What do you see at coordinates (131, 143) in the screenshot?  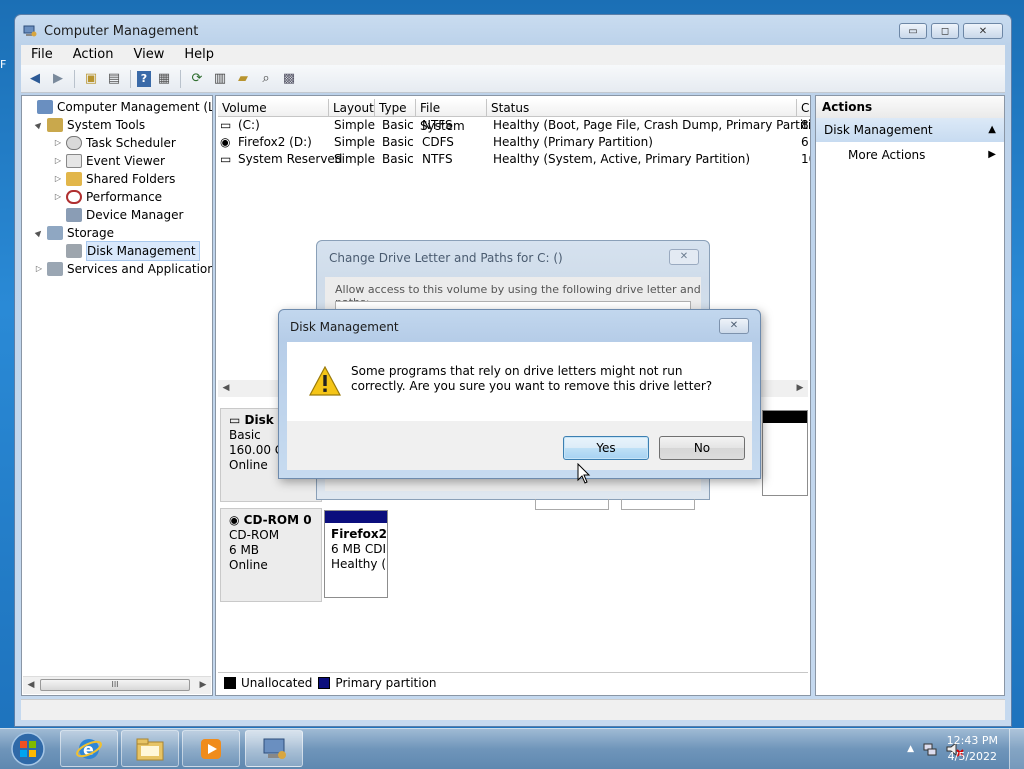 I see `tree-item-label: Task Scheduler` at bounding box center [131, 143].